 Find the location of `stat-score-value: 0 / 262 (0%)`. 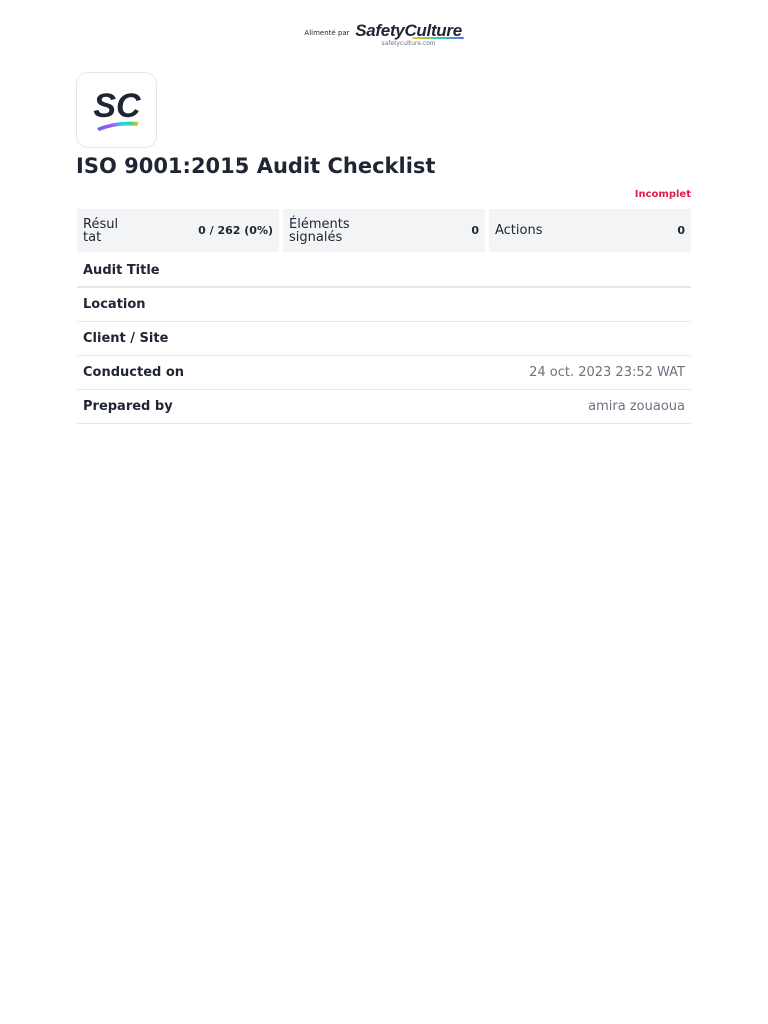

stat-score-value: 0 / 262 (0%) is located at coordinates (235, 230).